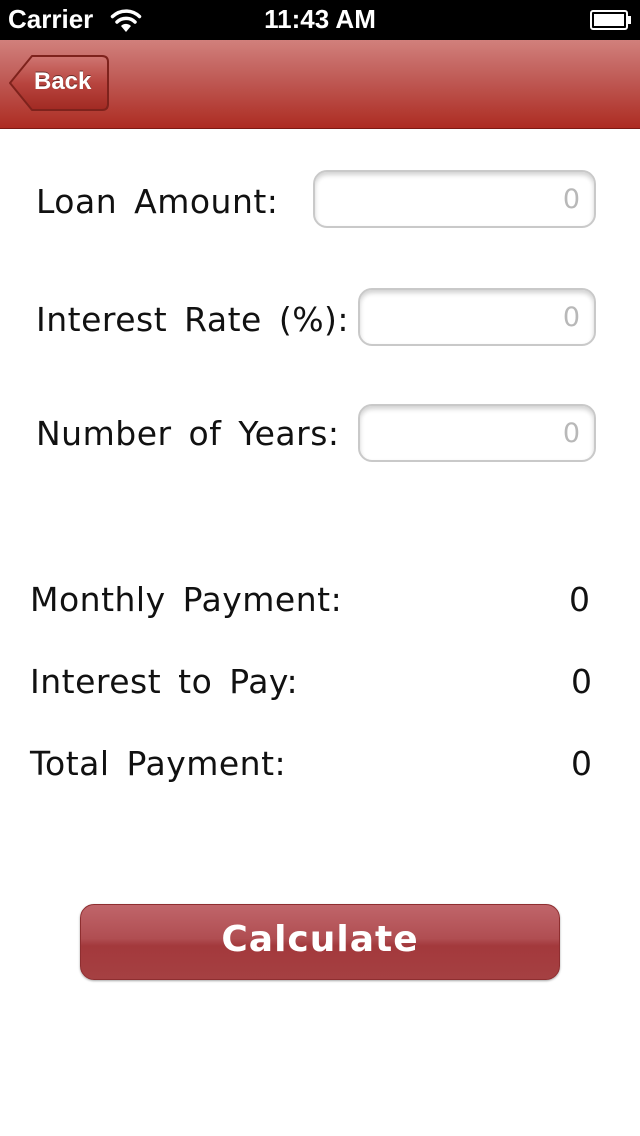 The image size is (640, 1136). I want to click on status-bar: Carrier 11:43 AM, so click(320, 20).